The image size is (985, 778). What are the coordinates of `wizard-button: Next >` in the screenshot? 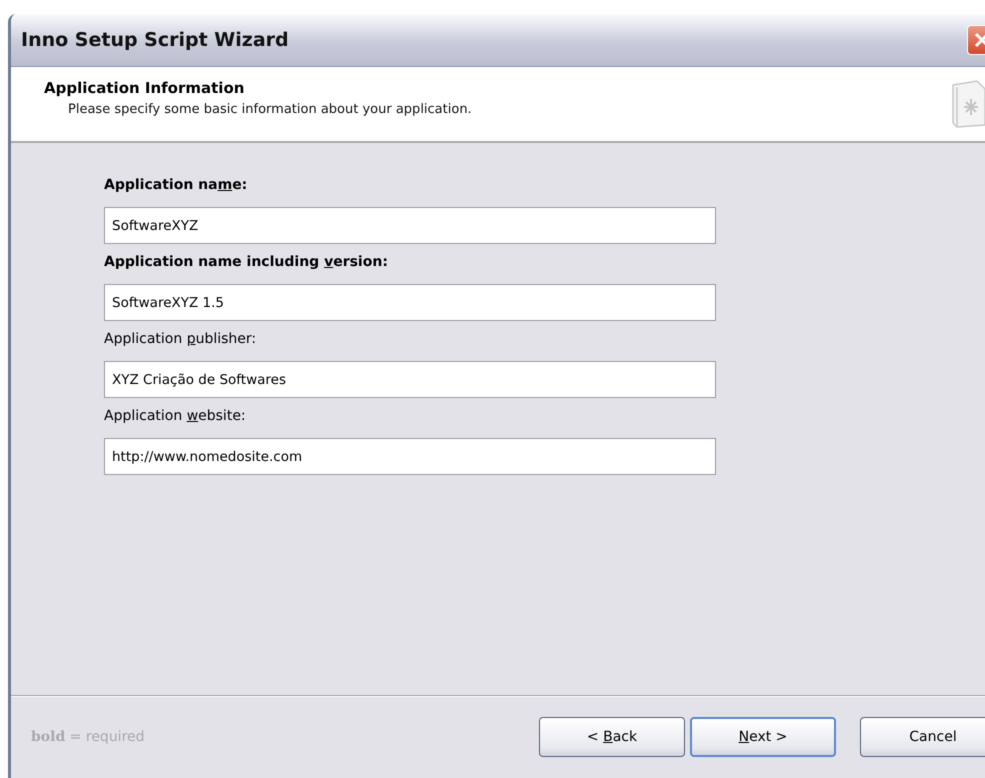 It's located at (763, 737).